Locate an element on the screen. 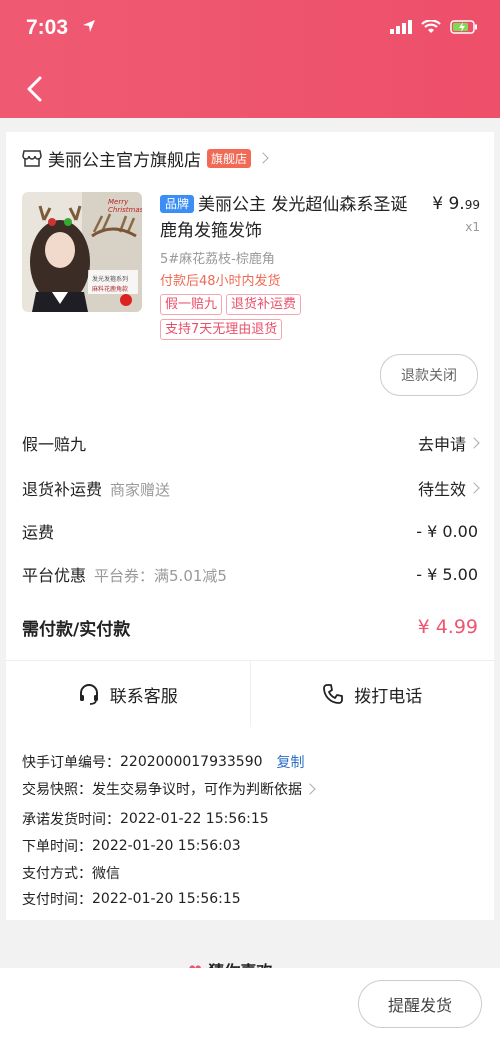  row-total: 需付款/实付款 ¥ 4.99 is located at coordinates (250, 627).